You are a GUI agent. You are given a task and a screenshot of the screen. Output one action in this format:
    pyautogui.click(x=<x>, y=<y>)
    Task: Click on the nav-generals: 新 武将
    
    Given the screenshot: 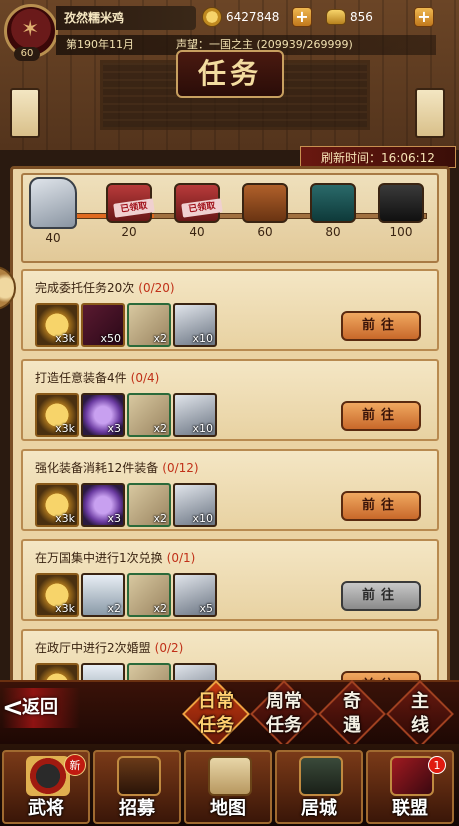 What is the action you would take?
    pyautogui.click(x=46, y=787)
    